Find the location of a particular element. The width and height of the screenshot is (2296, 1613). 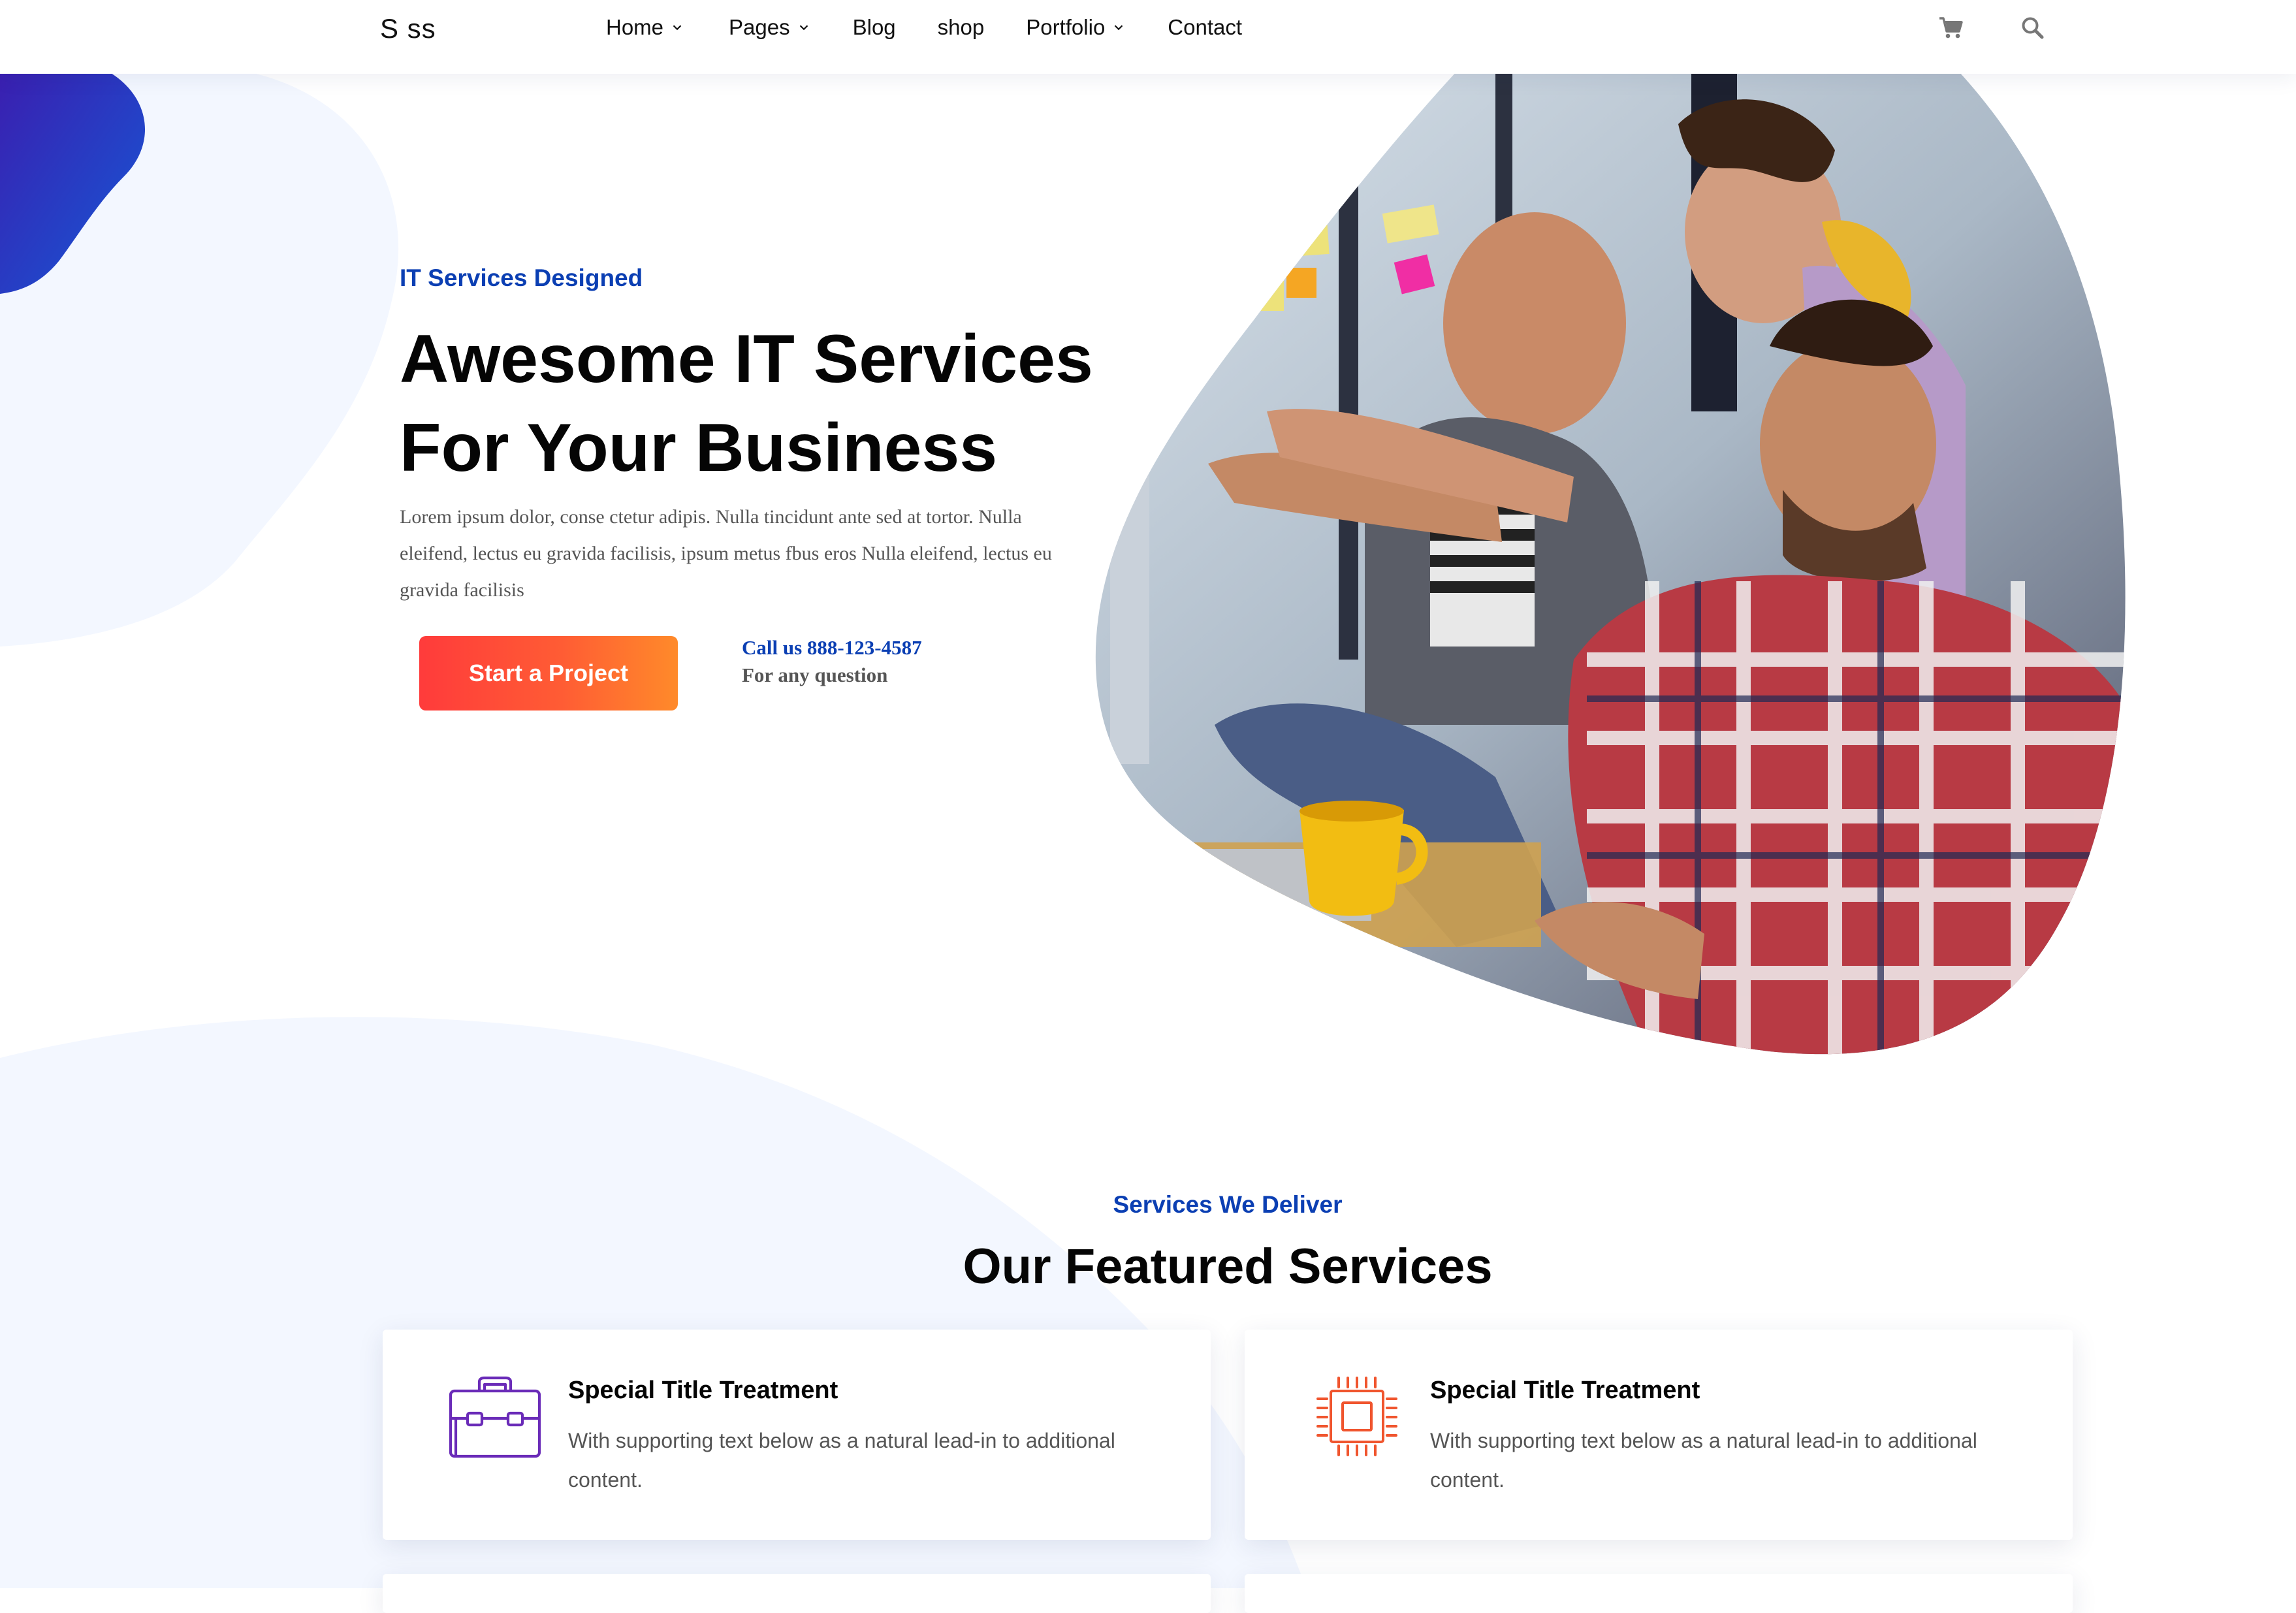

nav-label: Pages is located at coordinates (759, 27).